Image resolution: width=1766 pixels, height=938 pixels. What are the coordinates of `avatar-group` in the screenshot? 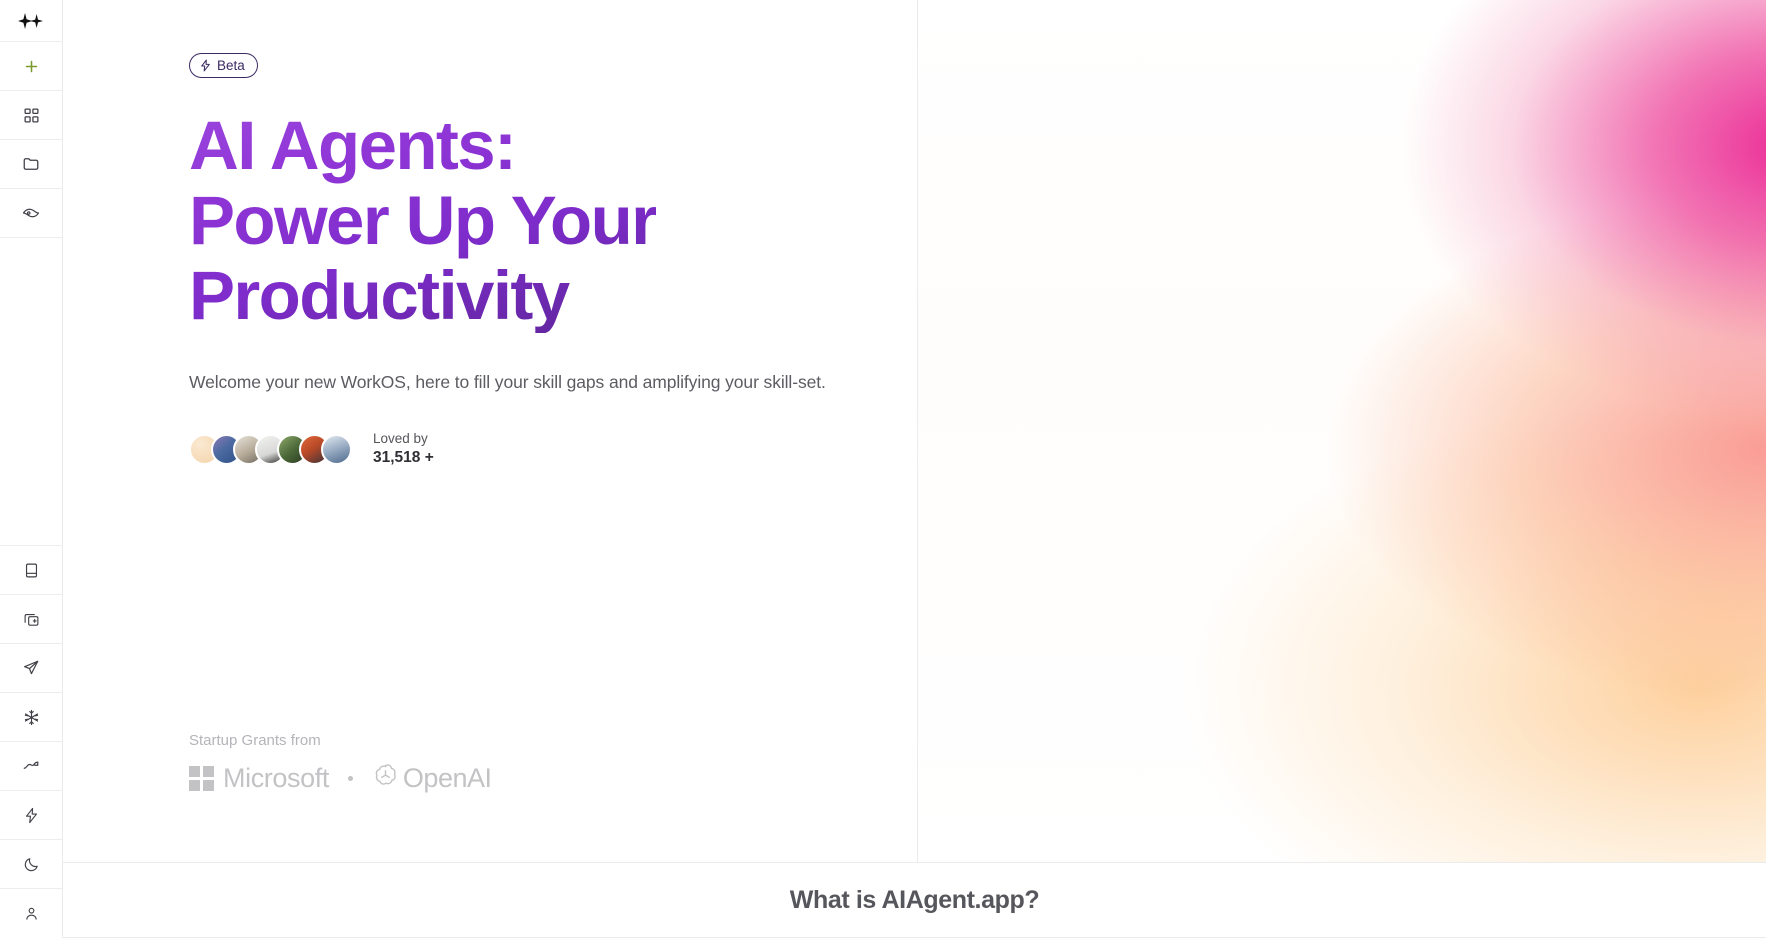 It's located at (270, 450).